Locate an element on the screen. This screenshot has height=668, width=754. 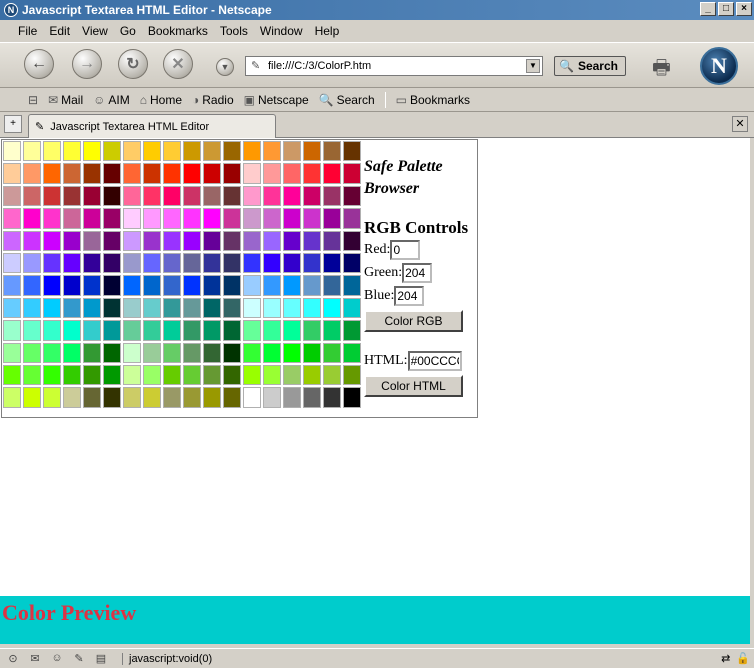
stop-button: ✕ is located at coordinates (178, 64).